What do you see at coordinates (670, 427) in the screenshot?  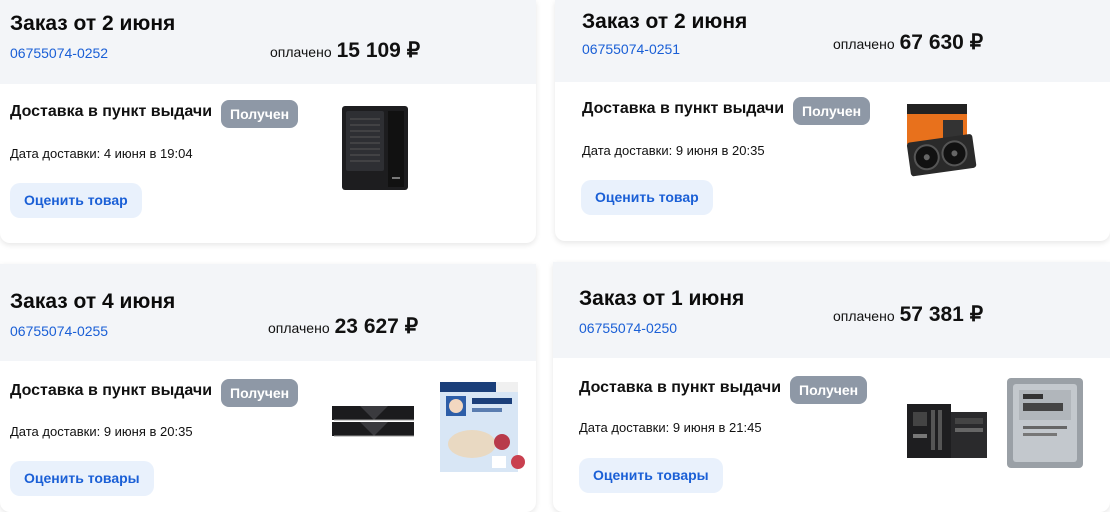 I see `delivery-date: Дата доставки: 9 июня в 21:45` at bounding box center [670, 427].